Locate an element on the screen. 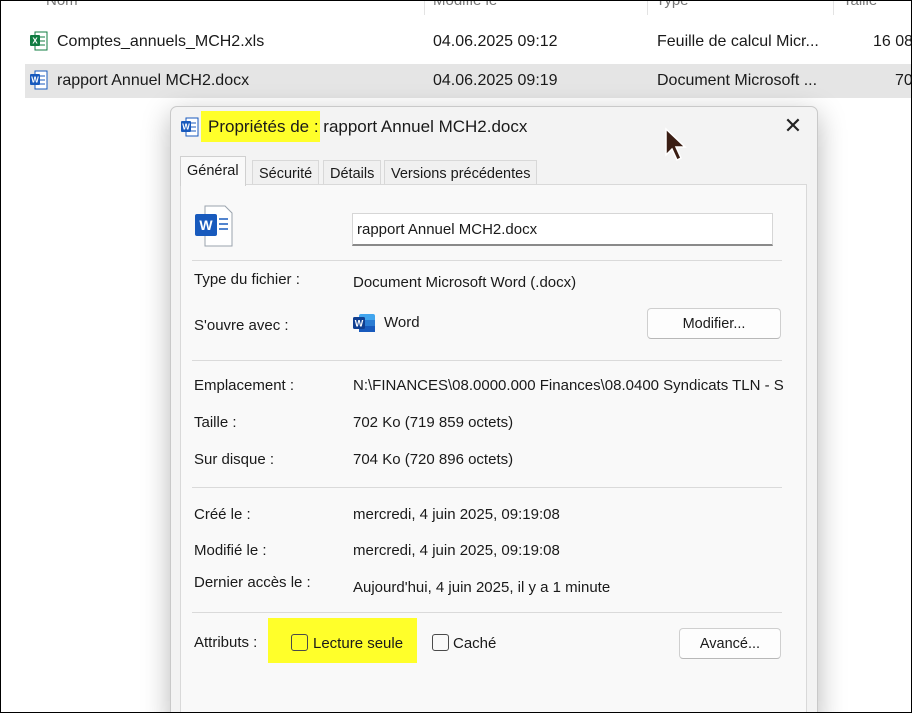  word-app-icon: W is located at coordinates (364, 323).